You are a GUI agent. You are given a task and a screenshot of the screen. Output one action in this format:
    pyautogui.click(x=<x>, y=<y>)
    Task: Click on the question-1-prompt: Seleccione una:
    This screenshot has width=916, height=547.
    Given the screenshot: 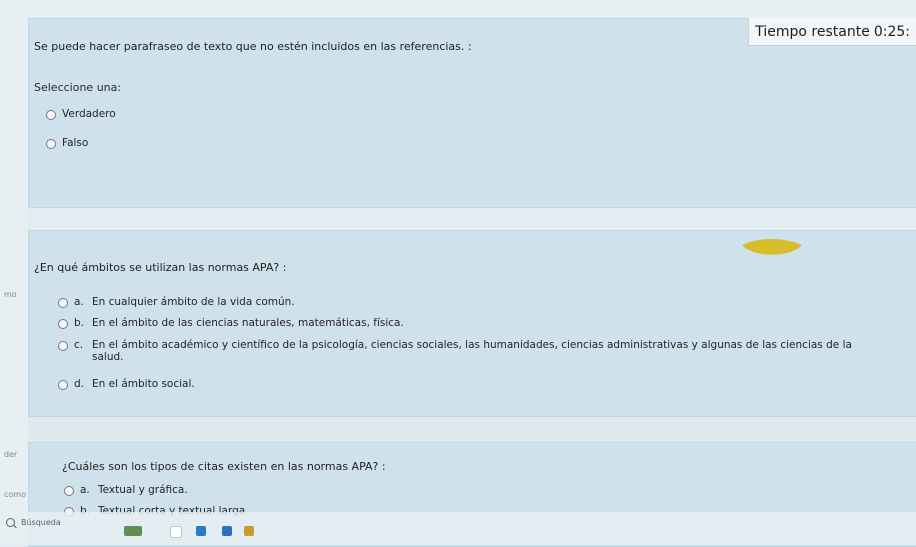 What is the action you would take?
    pyautogui.click(x=78, y=87)
    